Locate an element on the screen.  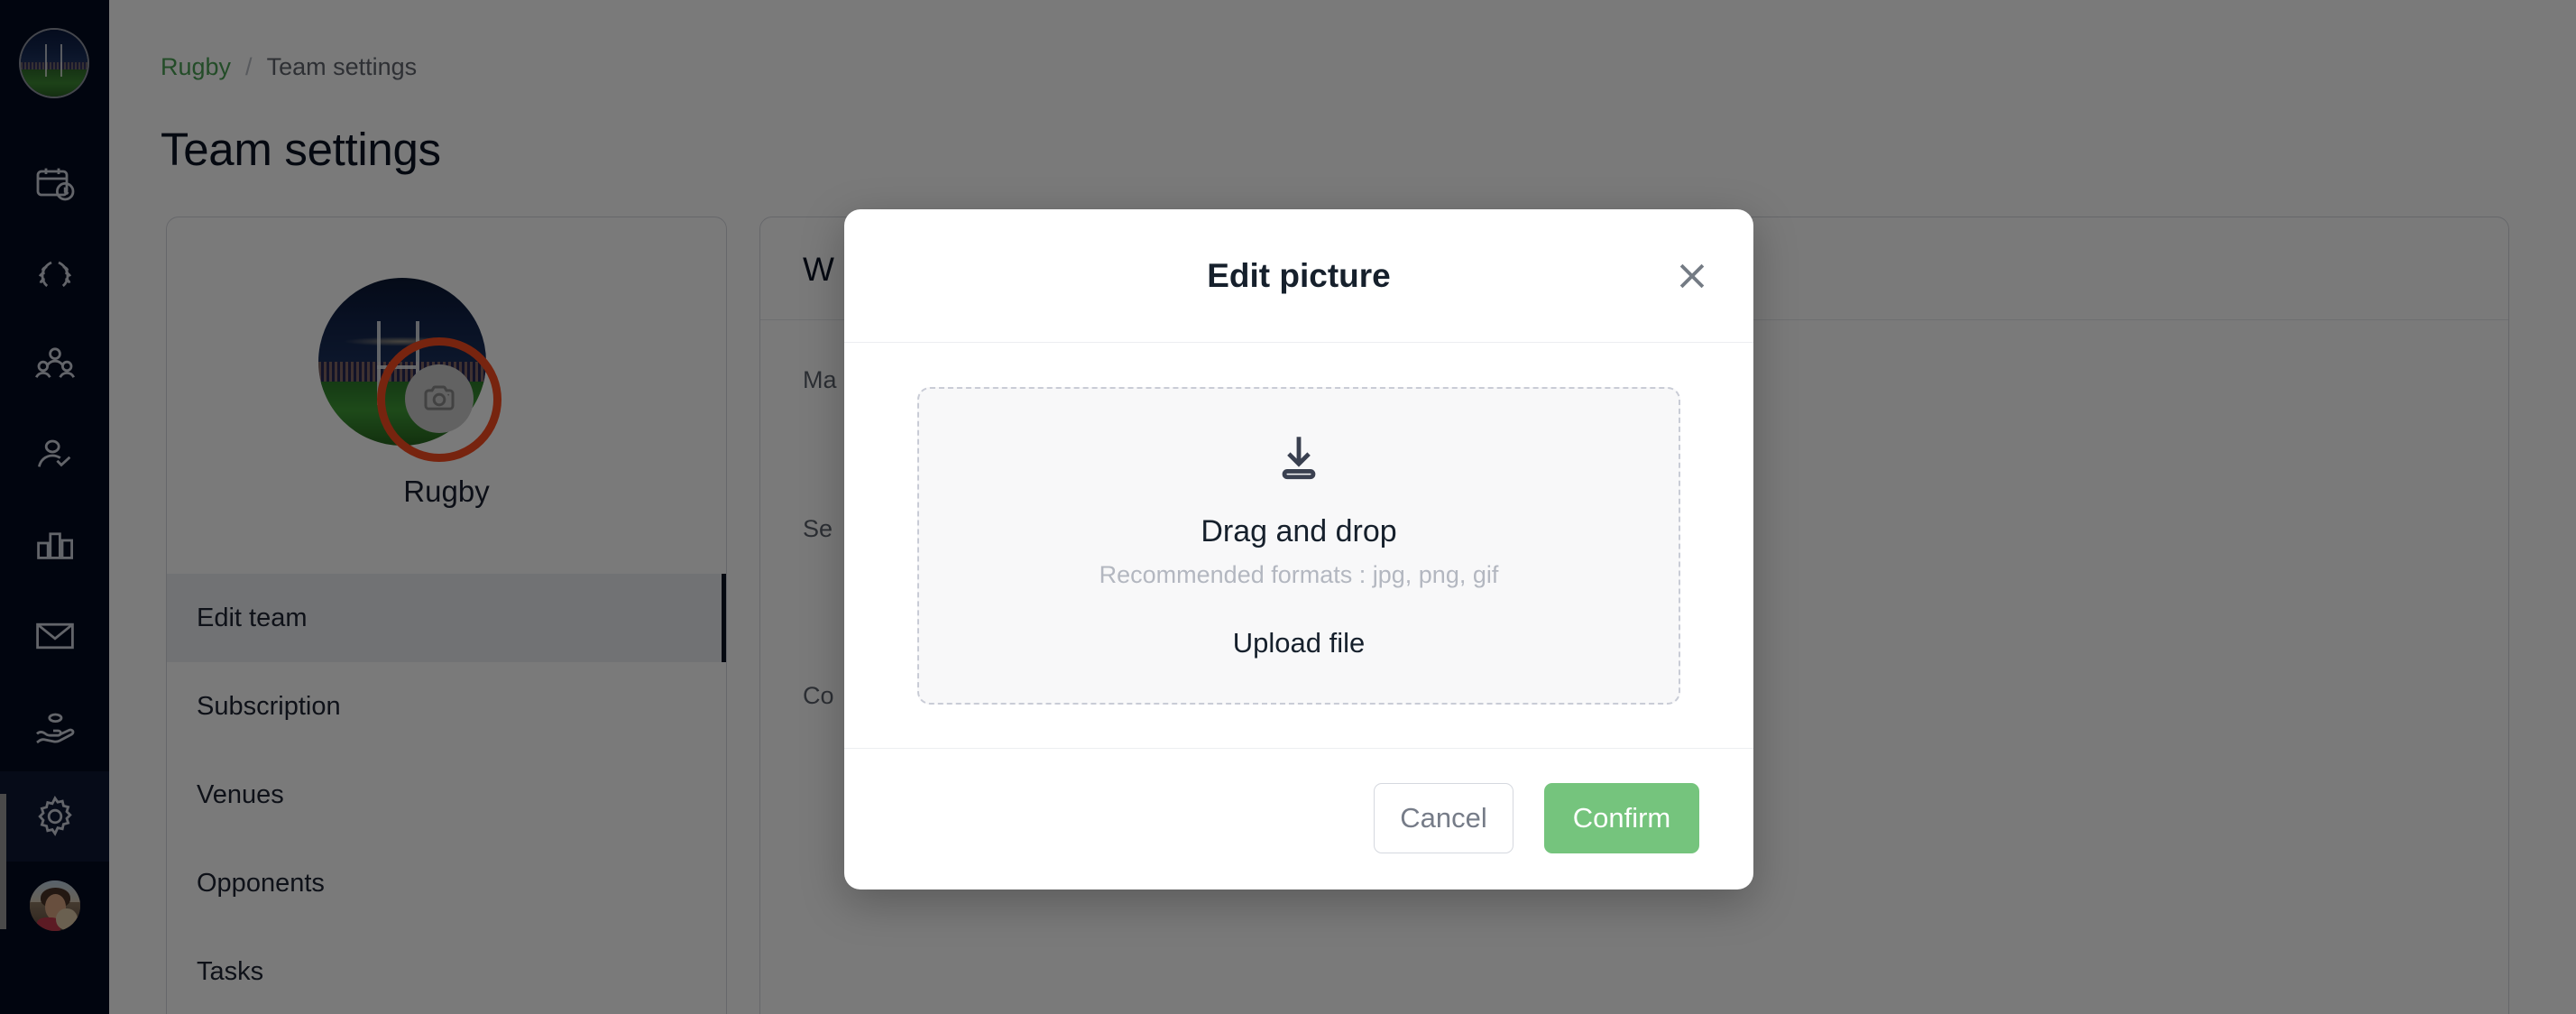
close-icon is located at coordinates (1692, 276).